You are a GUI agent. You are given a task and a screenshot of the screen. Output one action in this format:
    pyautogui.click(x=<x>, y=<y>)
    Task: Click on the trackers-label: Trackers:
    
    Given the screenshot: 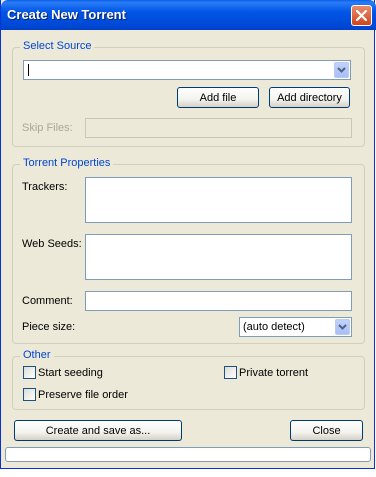 What is the action you would take?
    pyautogui.click(x=45, y=187)
    